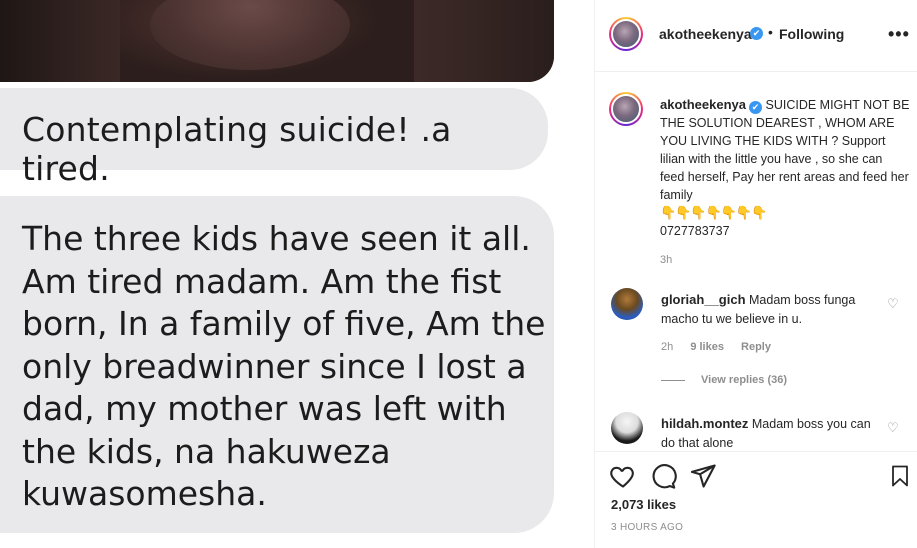  What do you see at coordinates (206, 451) in the screenshot?
I see `message-line: the kids, na hakuweza` at bounding box center [206, 451].